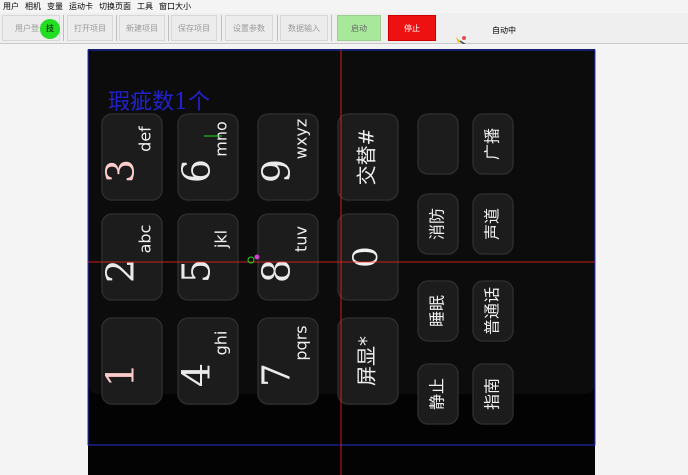 The height and width of the screenshot is (475, 688). What do you see at coordinates (121, 375) in the screenshot?
I see `key-number: 1` at bounding box center [121, 375].